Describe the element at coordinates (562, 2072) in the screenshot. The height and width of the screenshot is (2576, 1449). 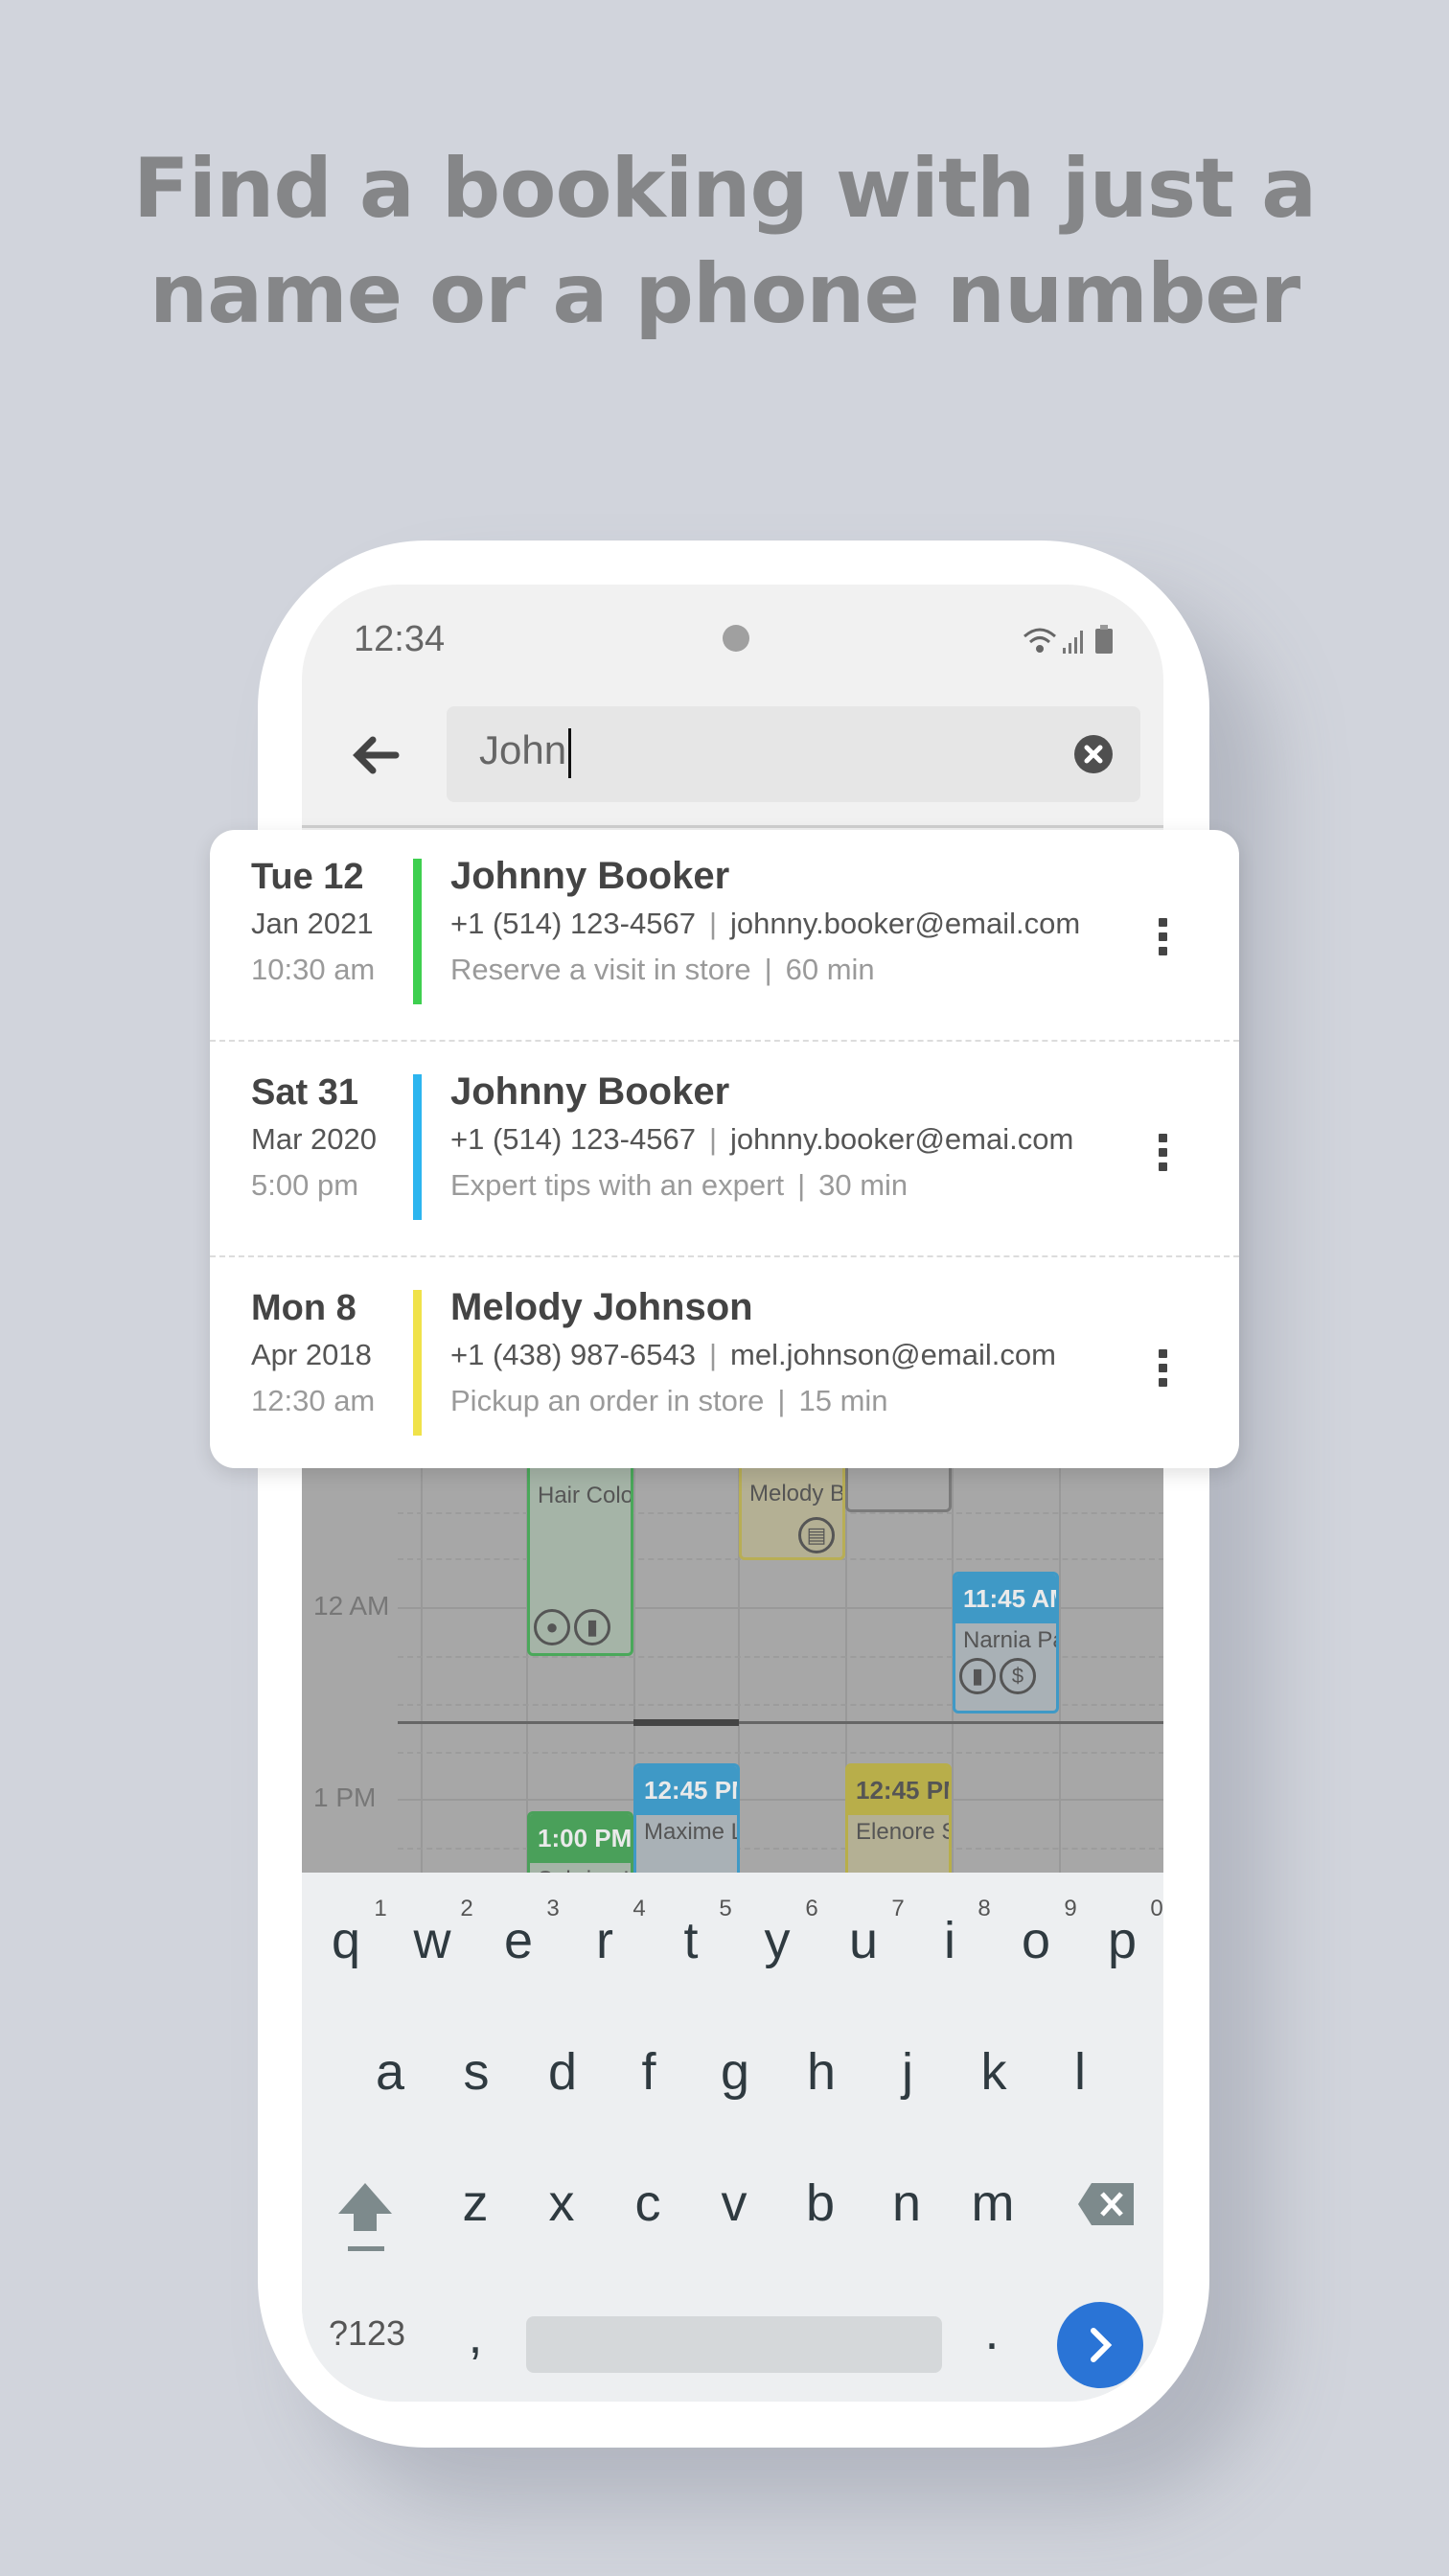
I see `key: d` at that location.